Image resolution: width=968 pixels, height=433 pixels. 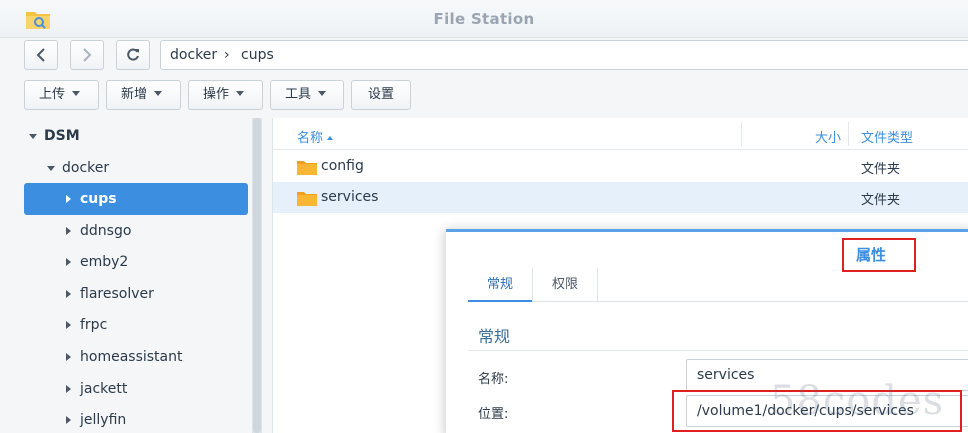 What do you see at coordinates (103, 420) in the screenshot?
I see `tree-label: jellyfin` at bounding box center [103, 420].